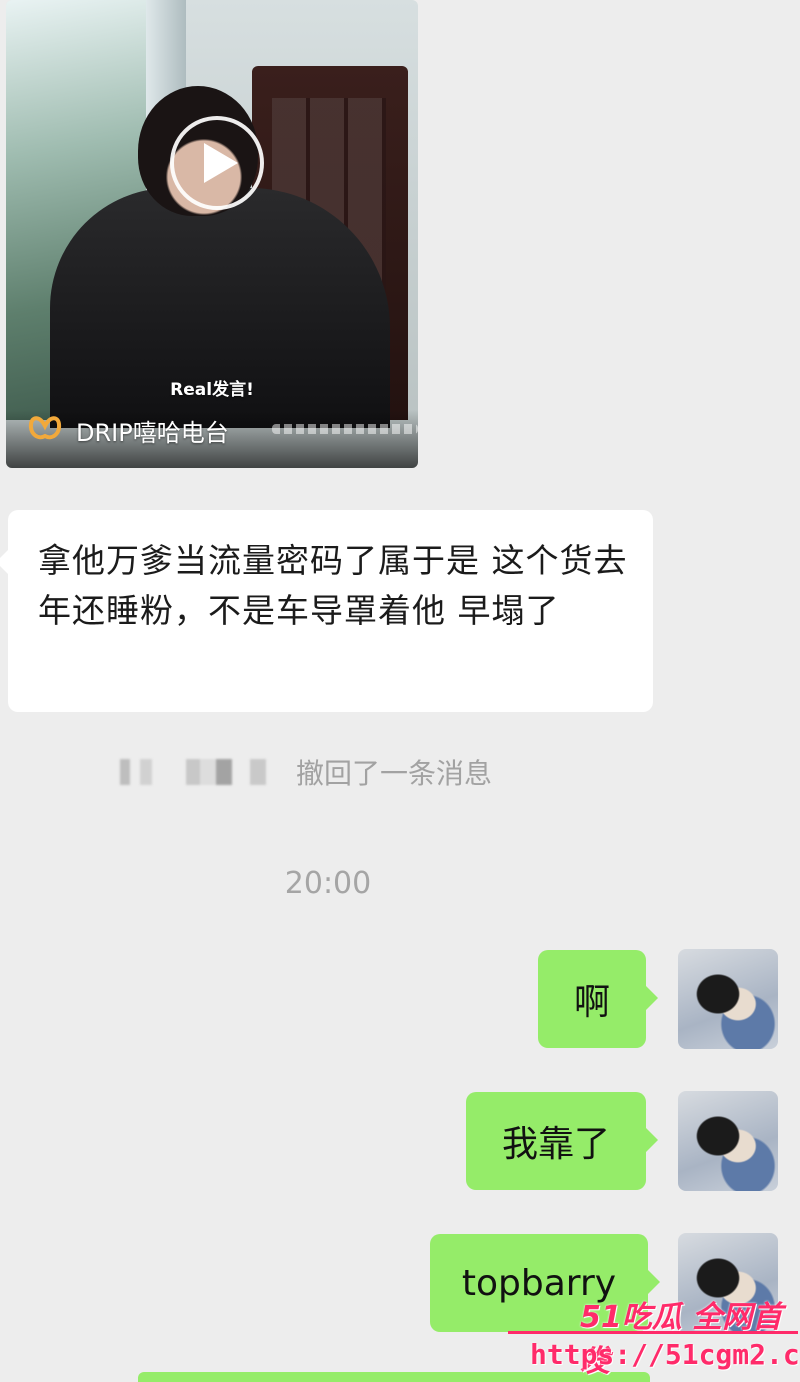 The width and height of the screenshot is (800, 1382). I want to click on video-caption: Real发言!, so click(212, 390).